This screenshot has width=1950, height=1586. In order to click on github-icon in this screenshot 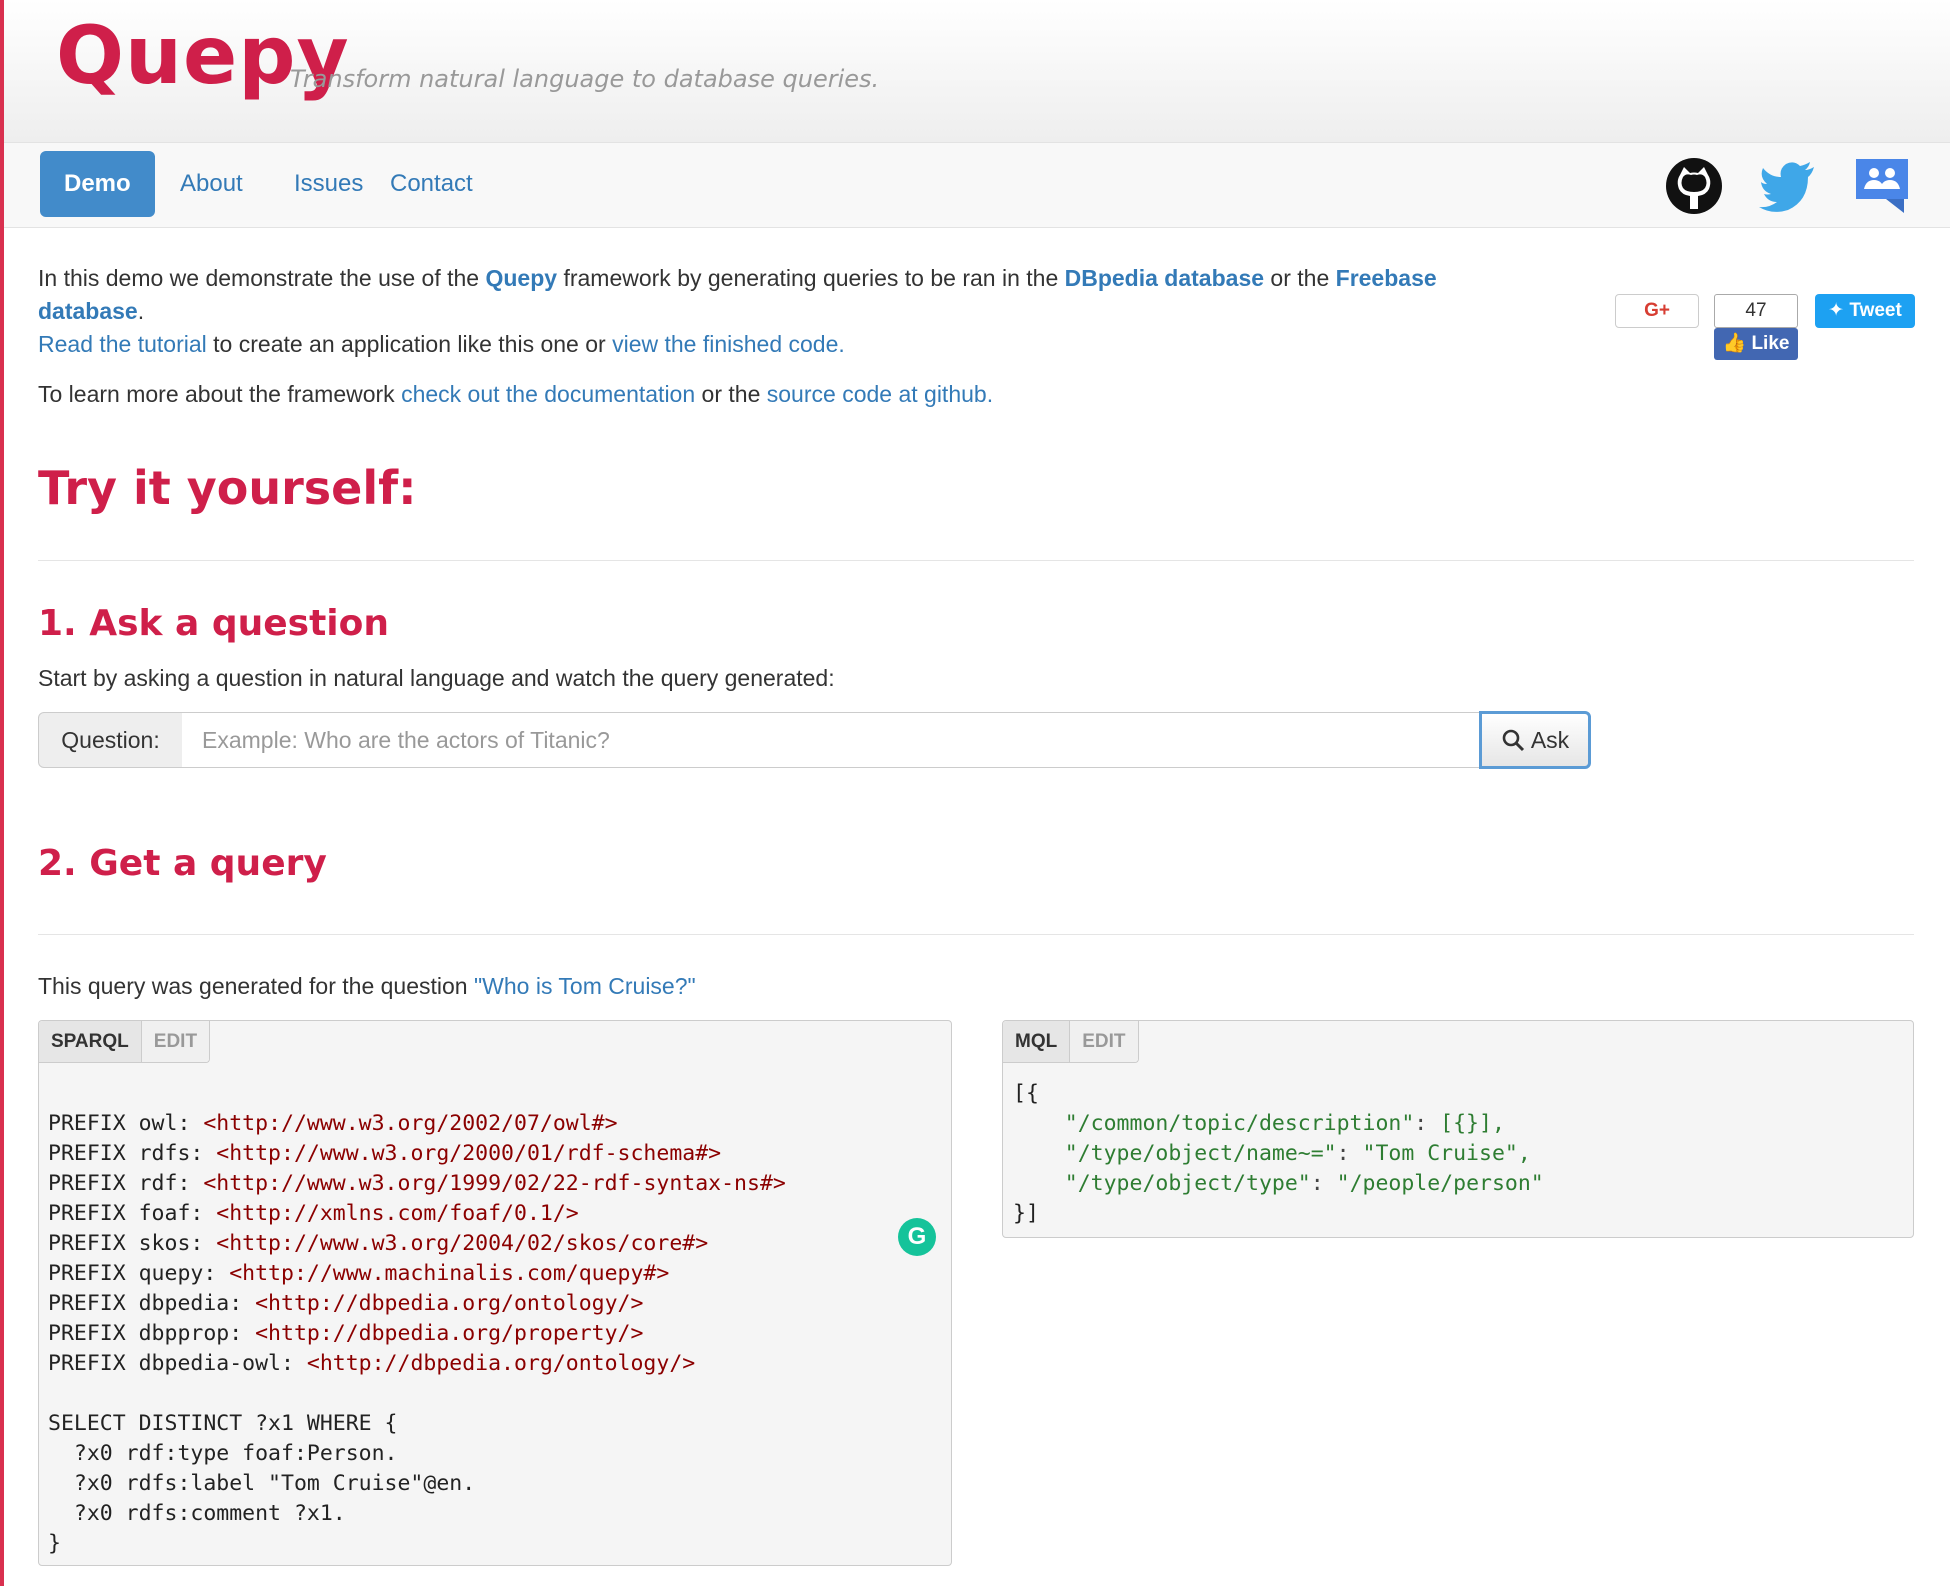, I will do `click(1694, 185)`.